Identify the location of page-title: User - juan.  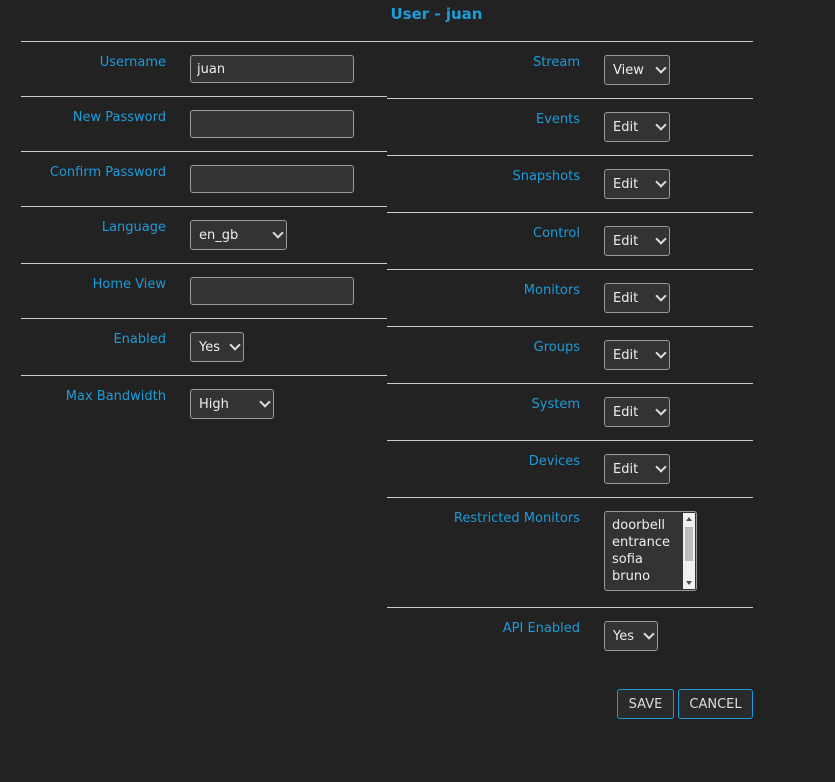
(436, 14).